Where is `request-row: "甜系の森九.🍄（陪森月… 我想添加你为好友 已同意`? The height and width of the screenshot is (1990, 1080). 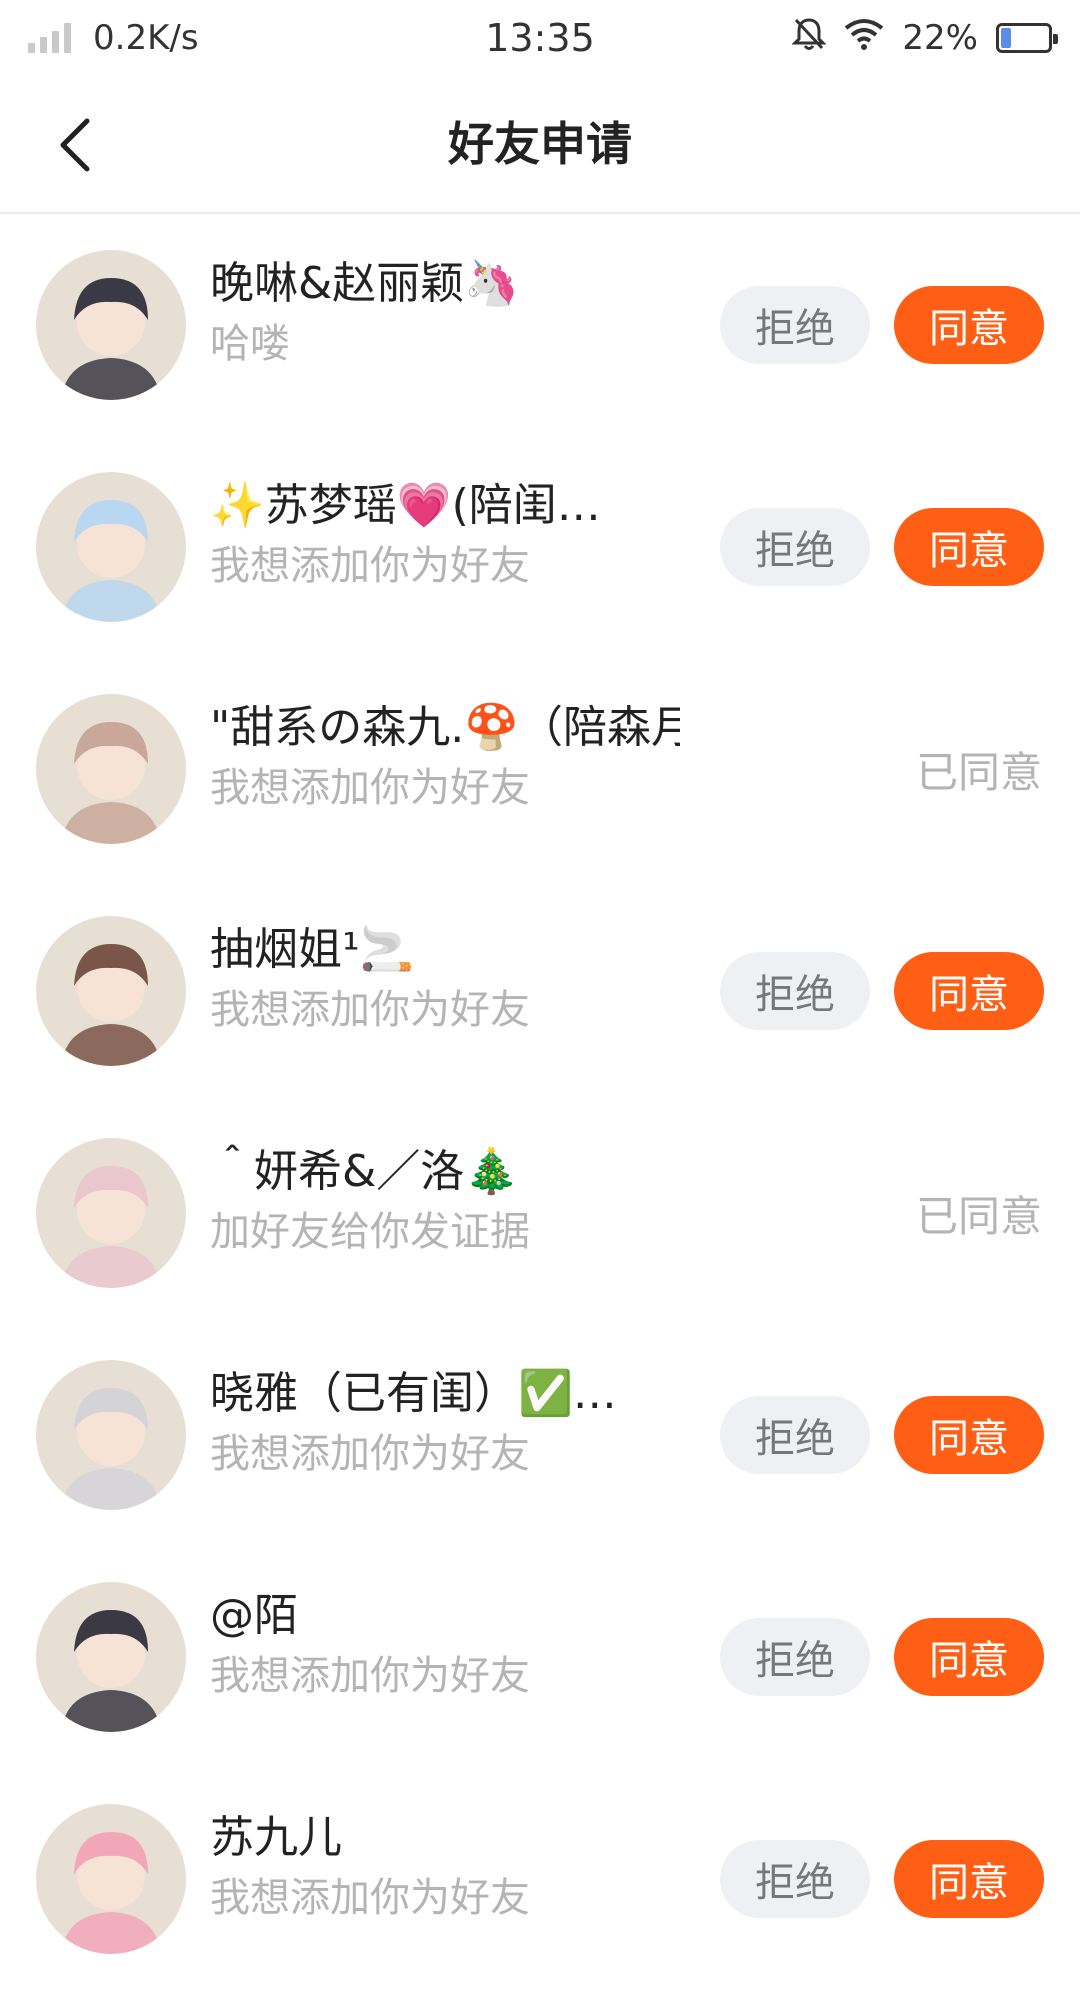 request-row: "甜系の森九.🍄（陪森月… 我想添加你为好友 已同意 is located at coordinates (540, 769).